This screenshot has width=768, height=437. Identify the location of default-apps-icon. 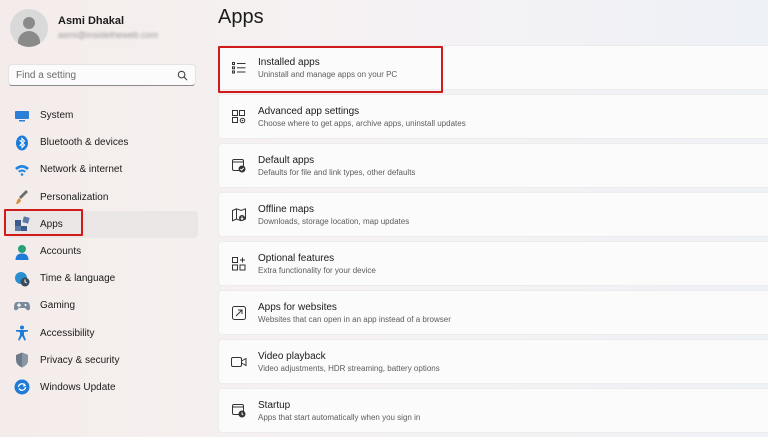
(239, 166).